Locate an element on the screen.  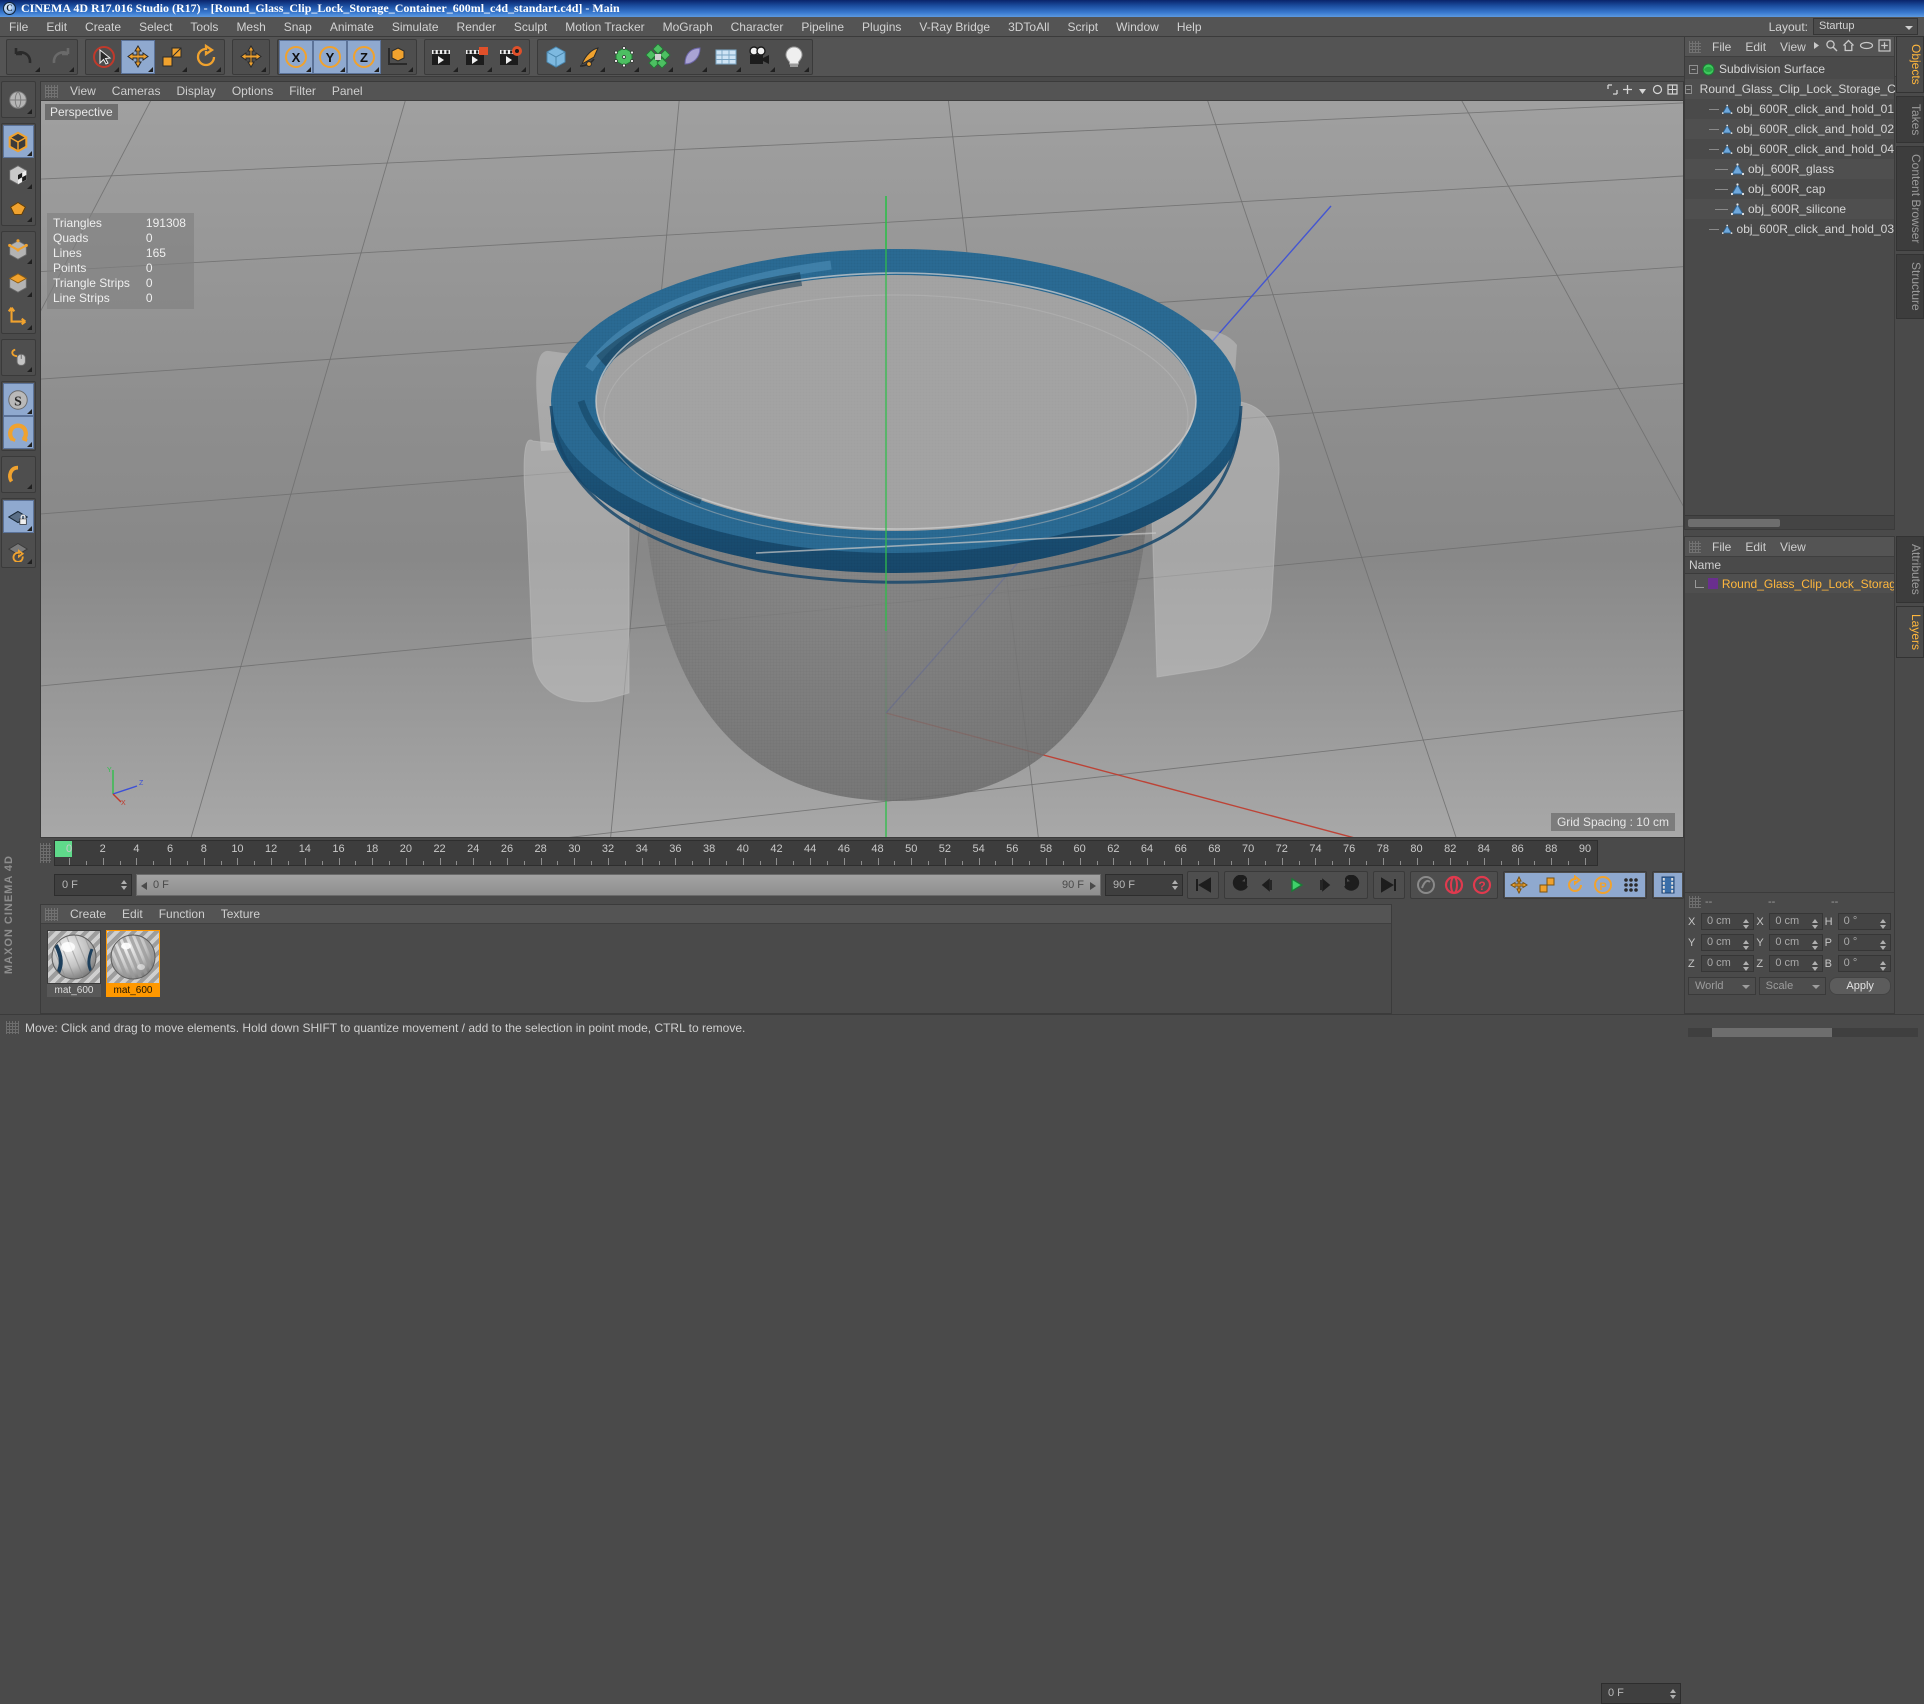
object-manager-tool-icons is located at coordinates (1851, 45).